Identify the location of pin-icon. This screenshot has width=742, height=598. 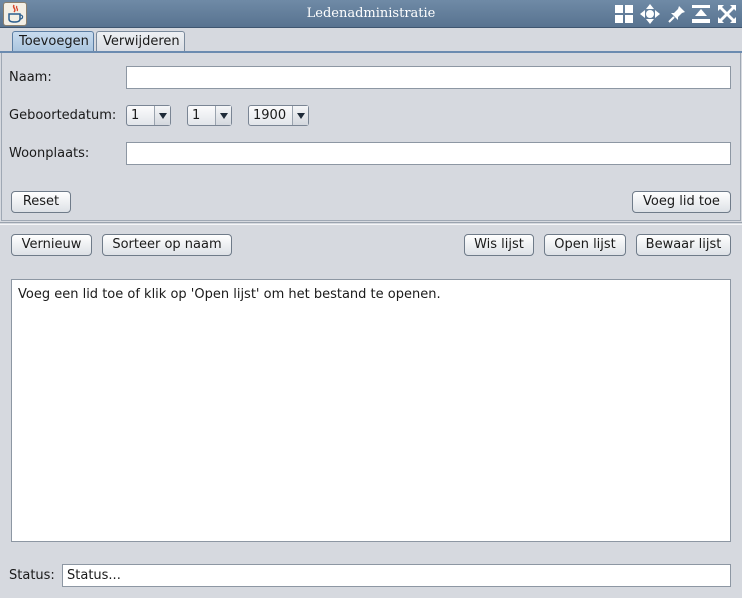
(677, 14).